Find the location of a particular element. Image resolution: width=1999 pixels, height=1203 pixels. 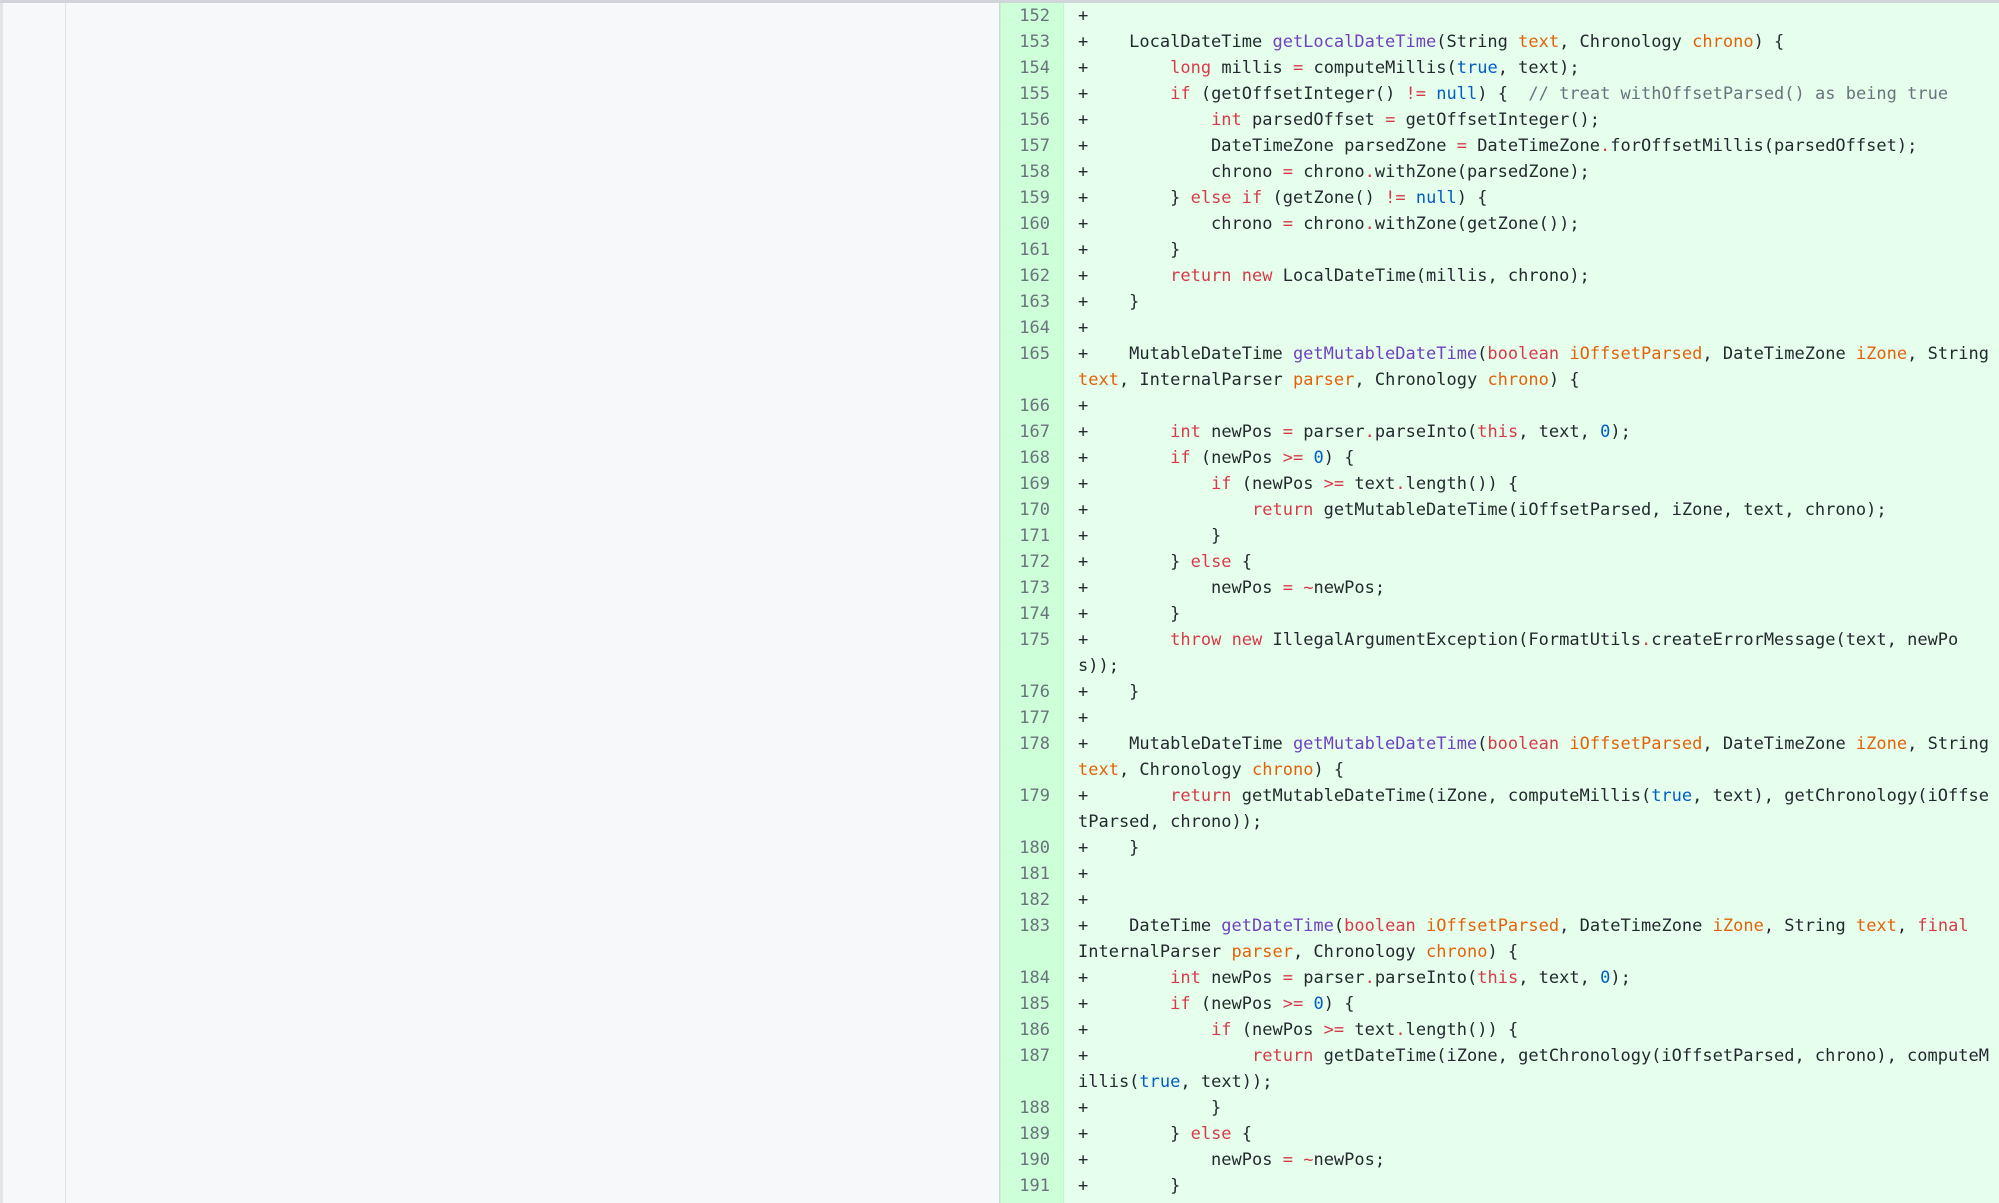

diff-line: 169 + if (newPos >= text.length()) { is located at coordinates (1499, 484).